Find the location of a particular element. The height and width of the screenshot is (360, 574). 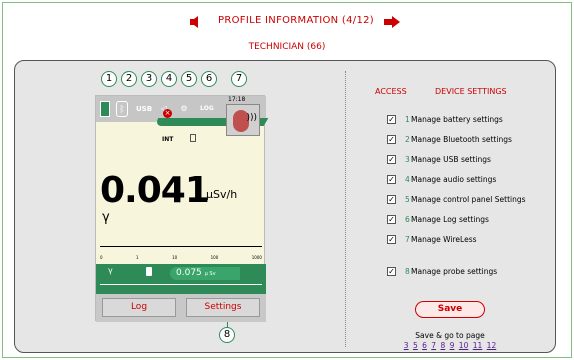

setting-number: 6 is located at coordinates (407, 219).